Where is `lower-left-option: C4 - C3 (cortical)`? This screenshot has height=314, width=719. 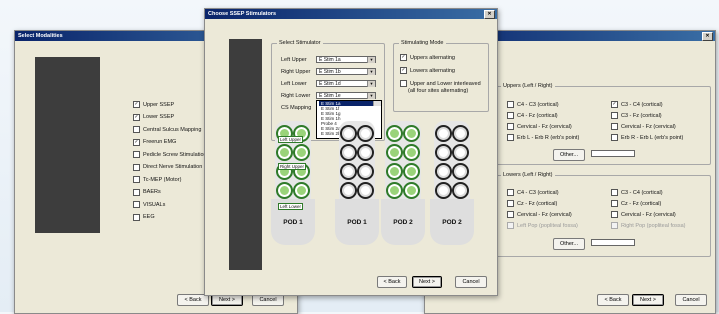 lower-left-option: C4 - C3 (cortical) is located at coordinates (533, 192).